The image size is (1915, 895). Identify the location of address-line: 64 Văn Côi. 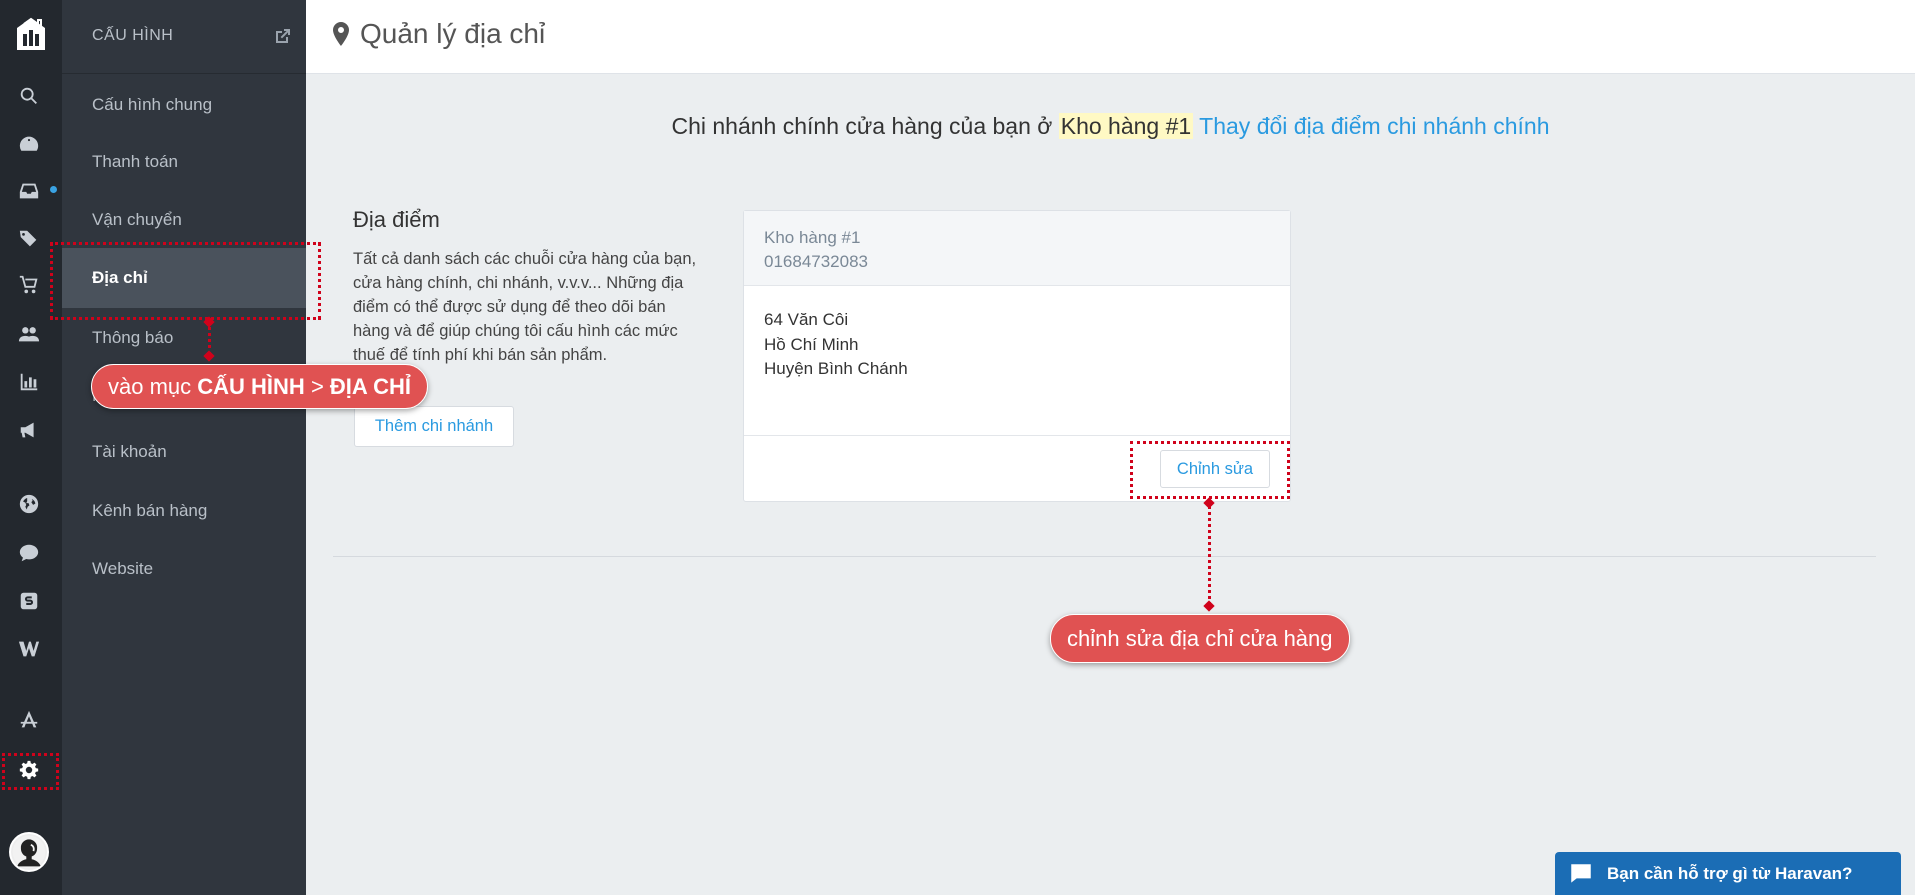
(806, 319).